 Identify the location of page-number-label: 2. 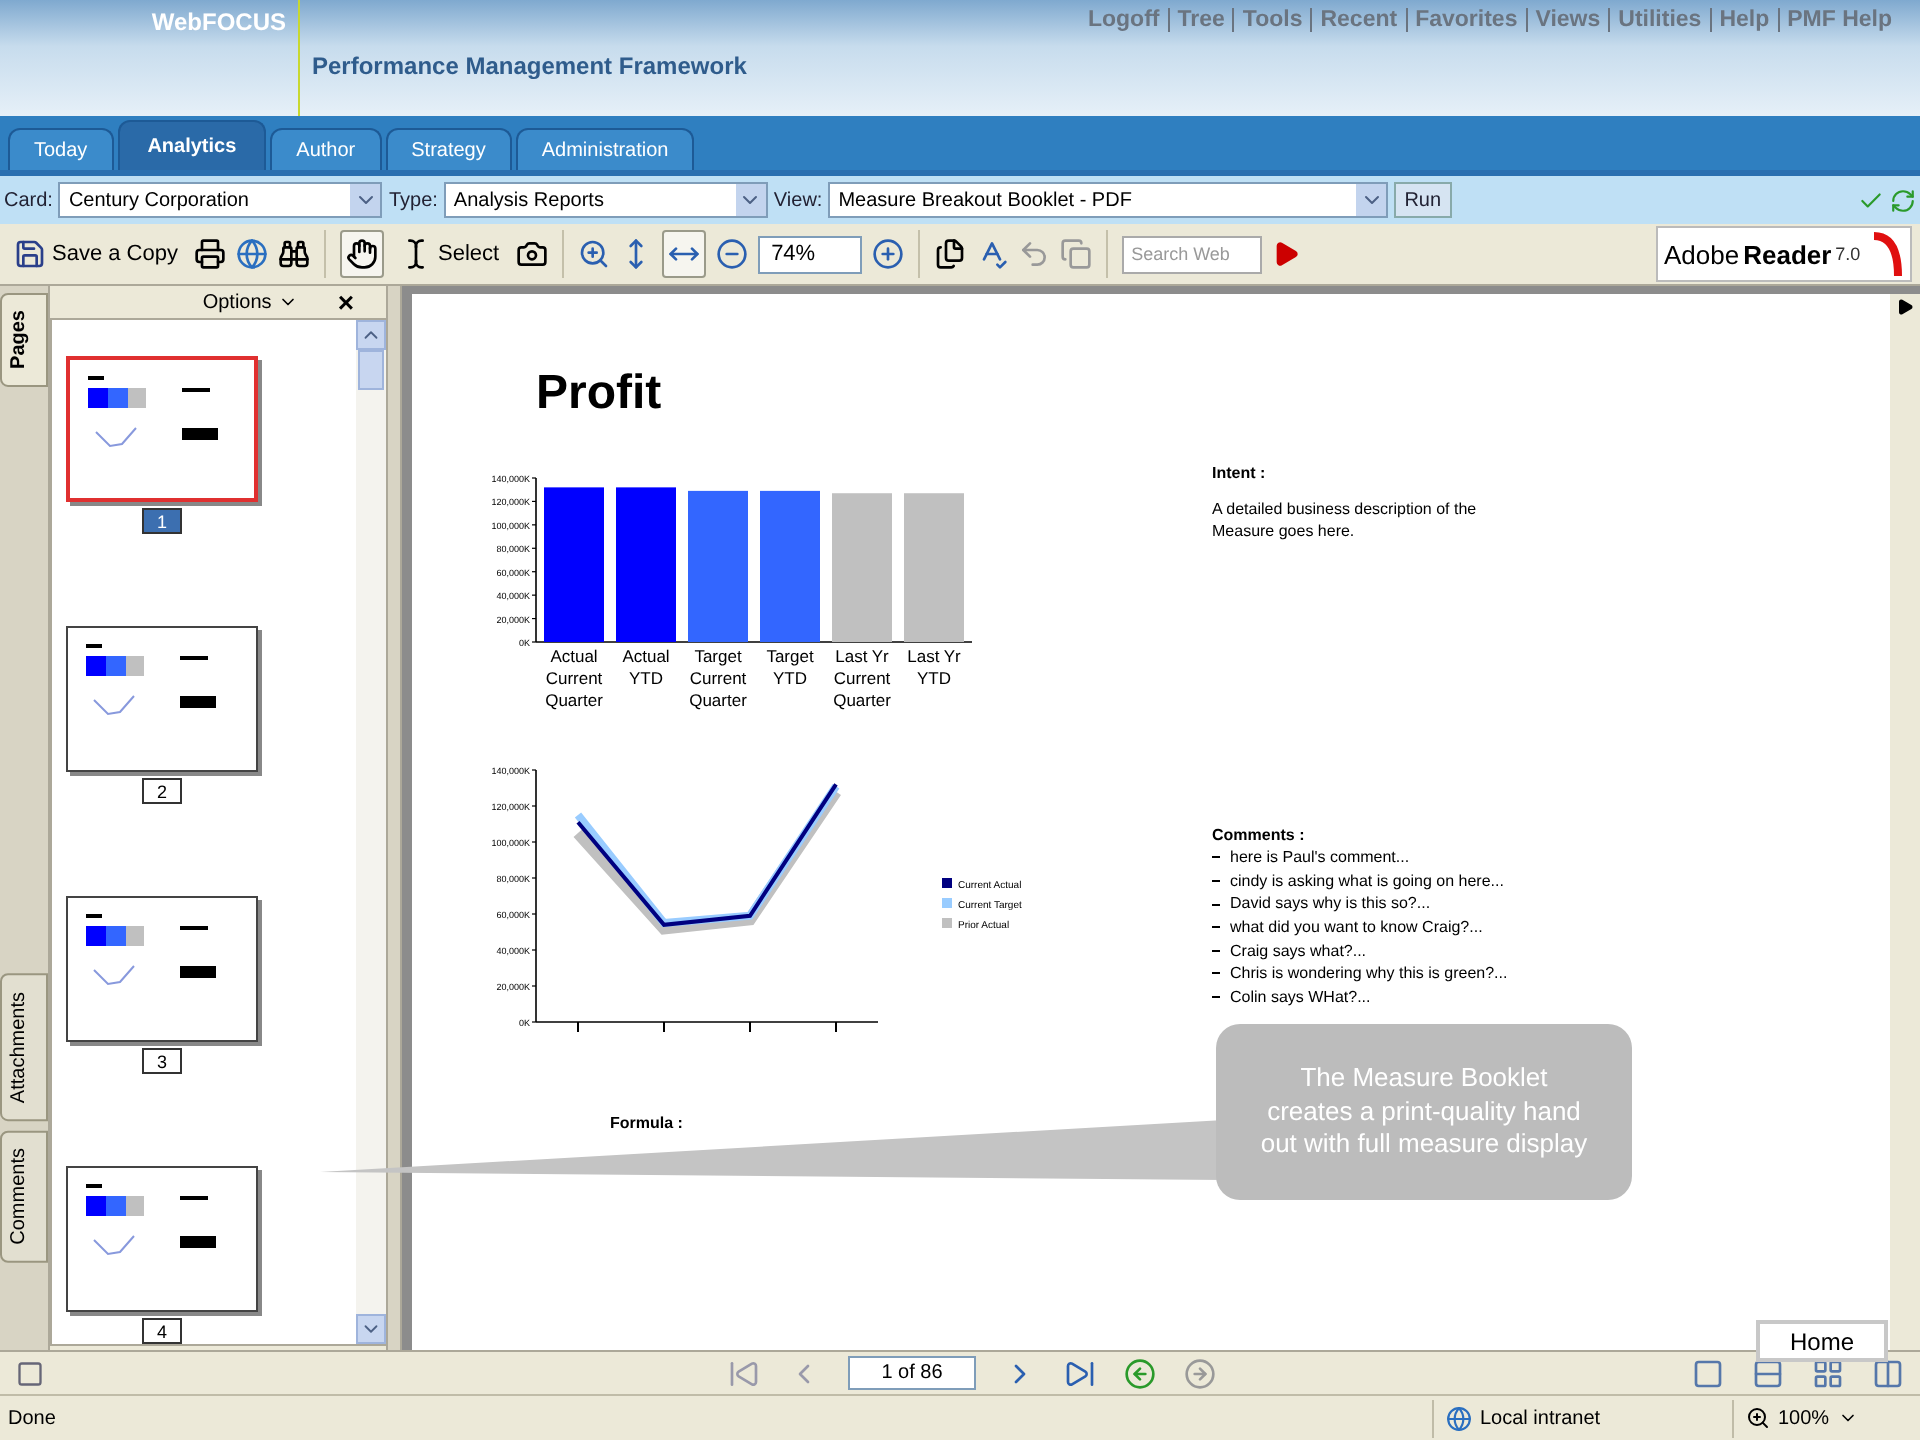
(162, 791).